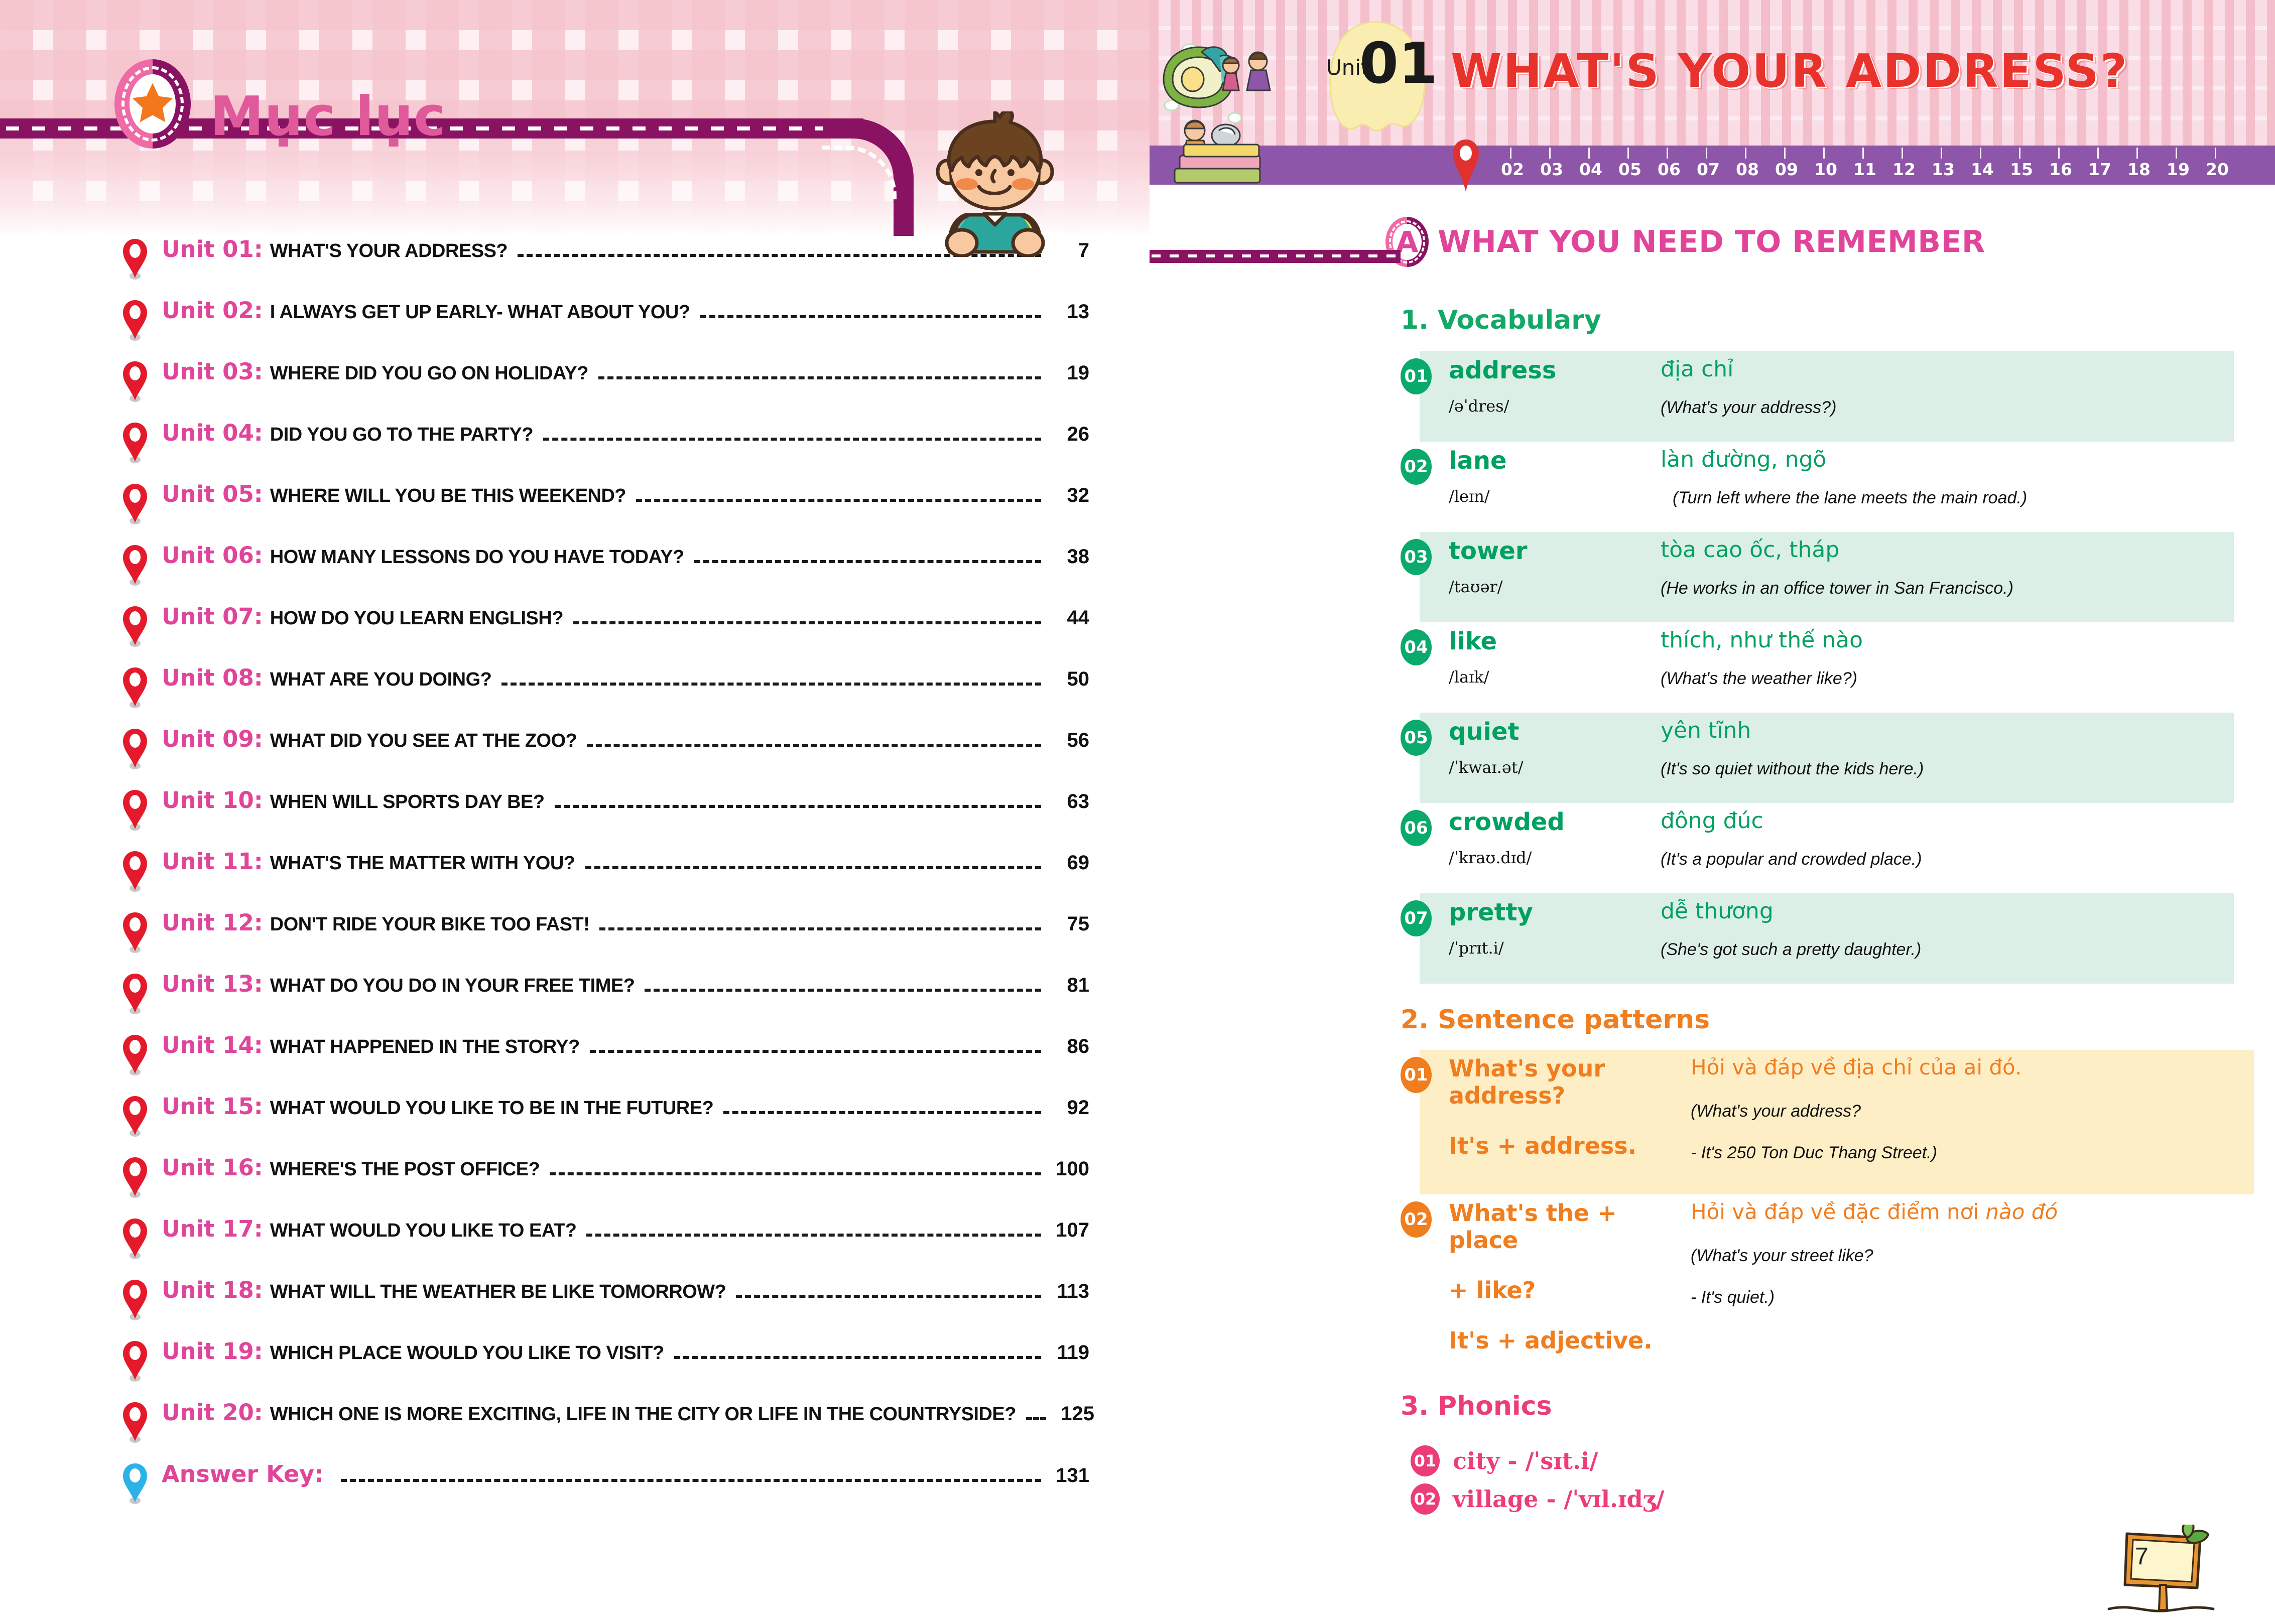  I want to click on ruler-tick-label: 09, so click(1786, 169).